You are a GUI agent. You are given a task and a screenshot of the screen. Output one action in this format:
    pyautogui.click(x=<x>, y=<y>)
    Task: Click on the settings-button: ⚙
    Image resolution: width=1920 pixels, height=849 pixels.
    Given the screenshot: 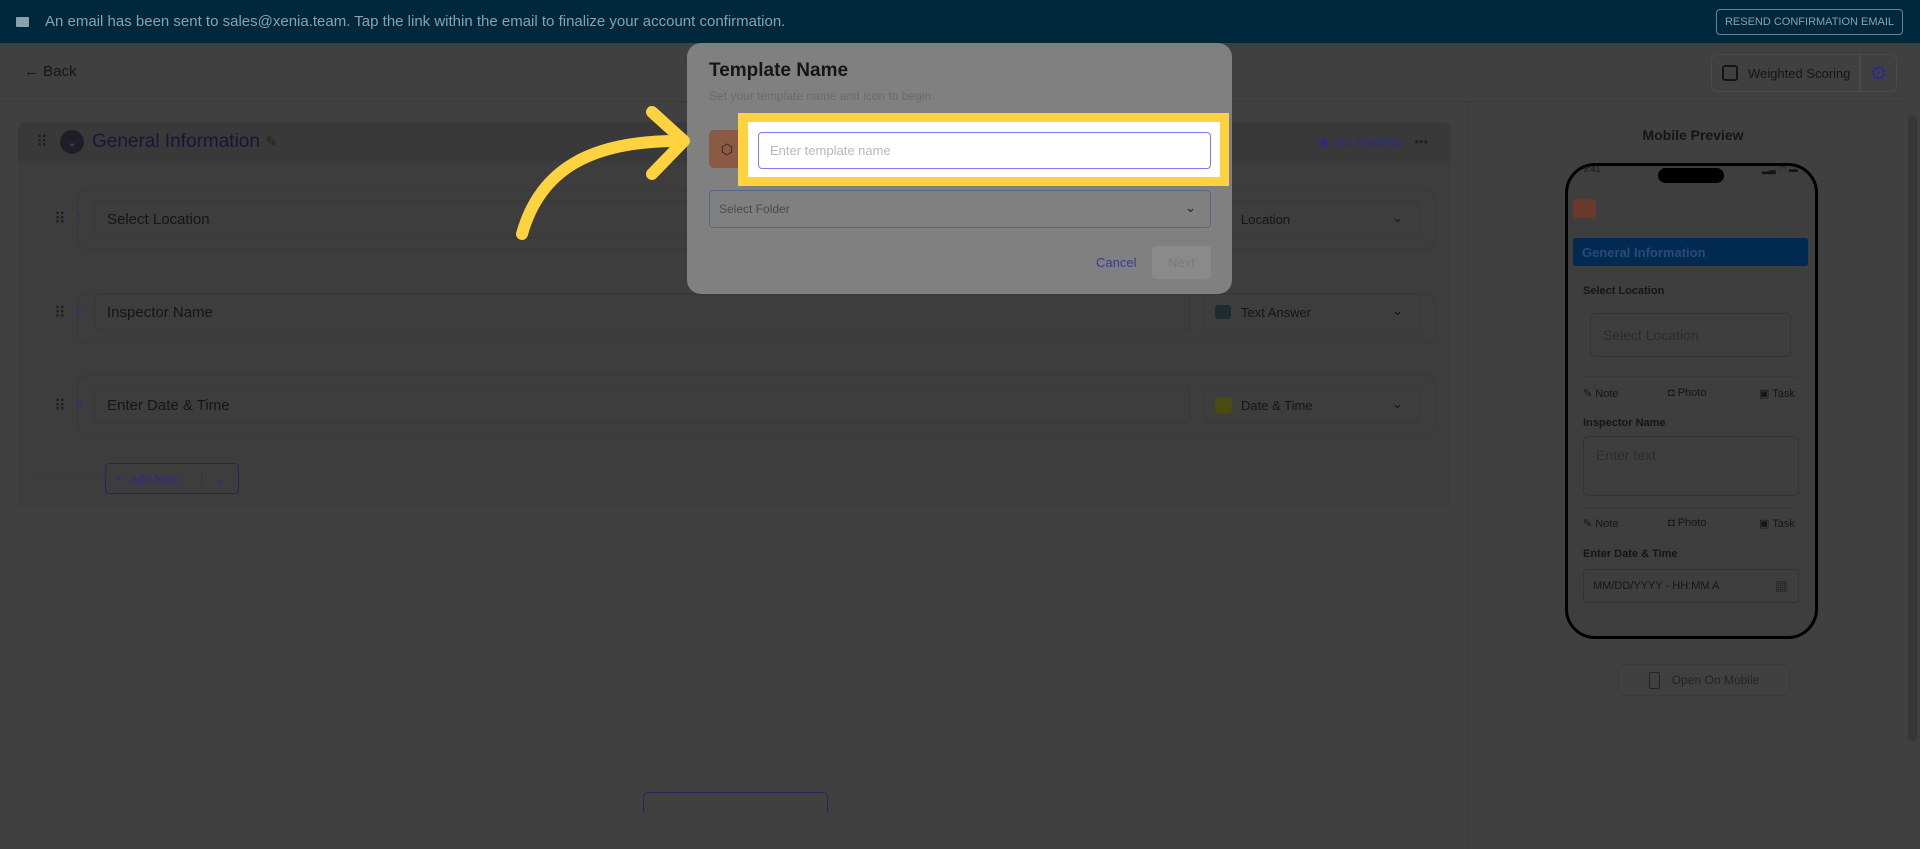 What is the action you would take?
    pyautogui.click(x=1878, y=73)
    